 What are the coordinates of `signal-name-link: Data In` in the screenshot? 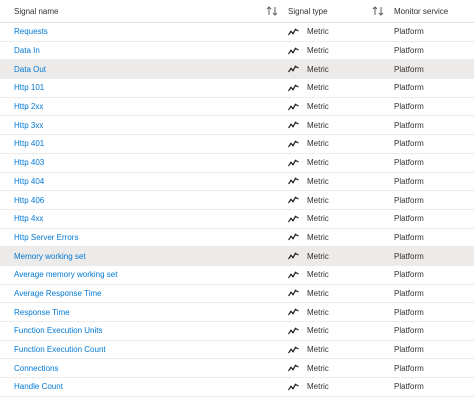 It's located at (27, 51).